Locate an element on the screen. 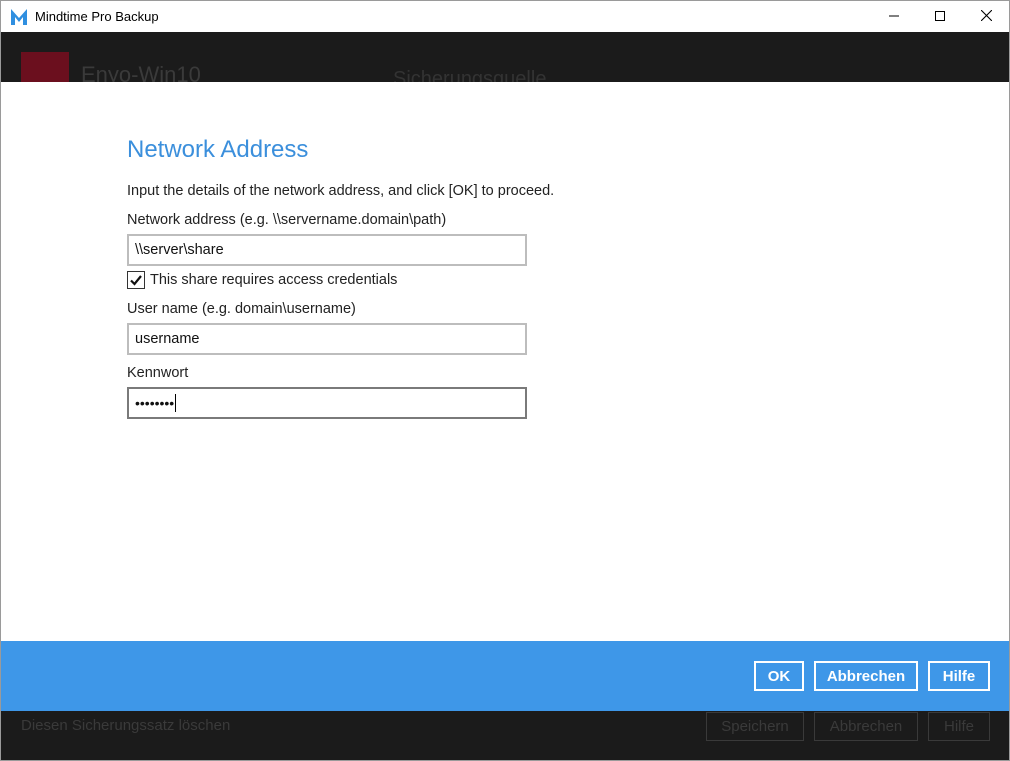  dialog-footer: OK Abbrechen Hilfe is located at coordinates (505, 676).